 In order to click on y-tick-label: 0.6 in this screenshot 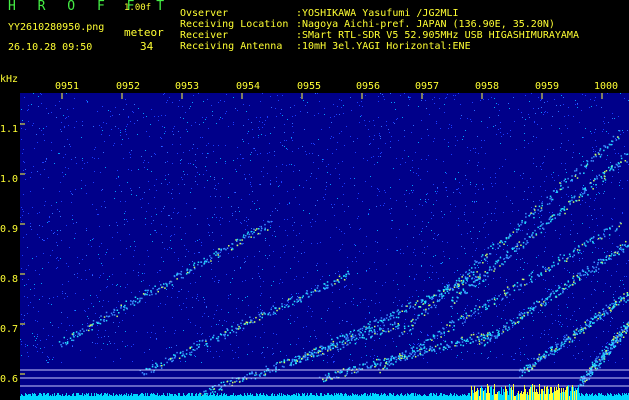, I will do `click(9, 379)`.